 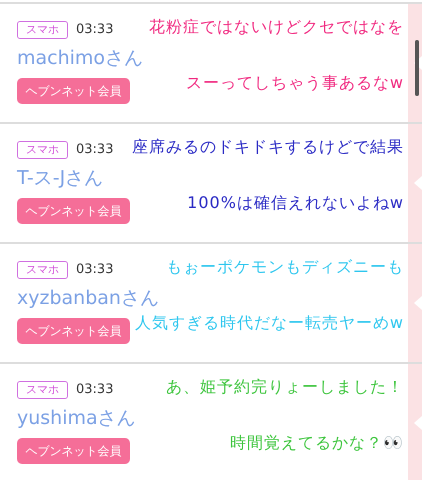 I want to click on user-name: T-ス-Jさん, so click(x=60, y=178).